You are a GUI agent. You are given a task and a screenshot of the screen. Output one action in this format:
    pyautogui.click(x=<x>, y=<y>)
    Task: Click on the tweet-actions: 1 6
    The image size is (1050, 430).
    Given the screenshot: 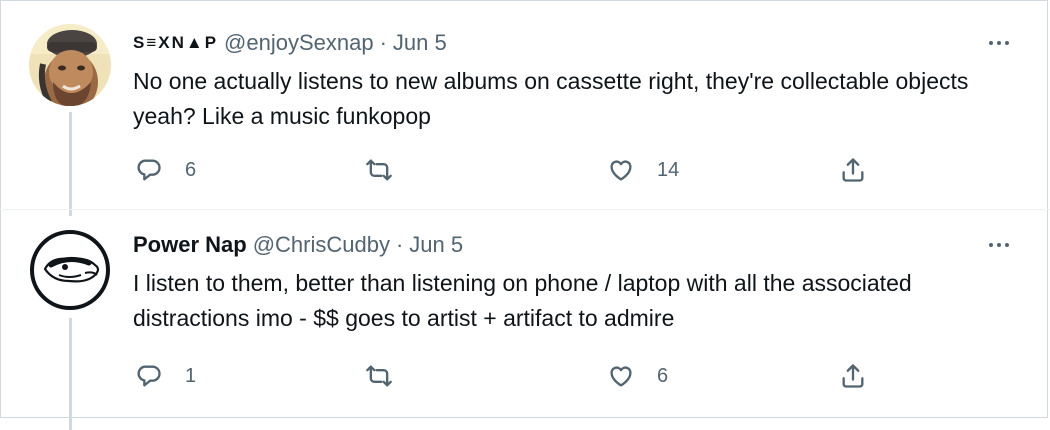 What is the action you would take?
    pyautogui.click(x=513, y=376)
    